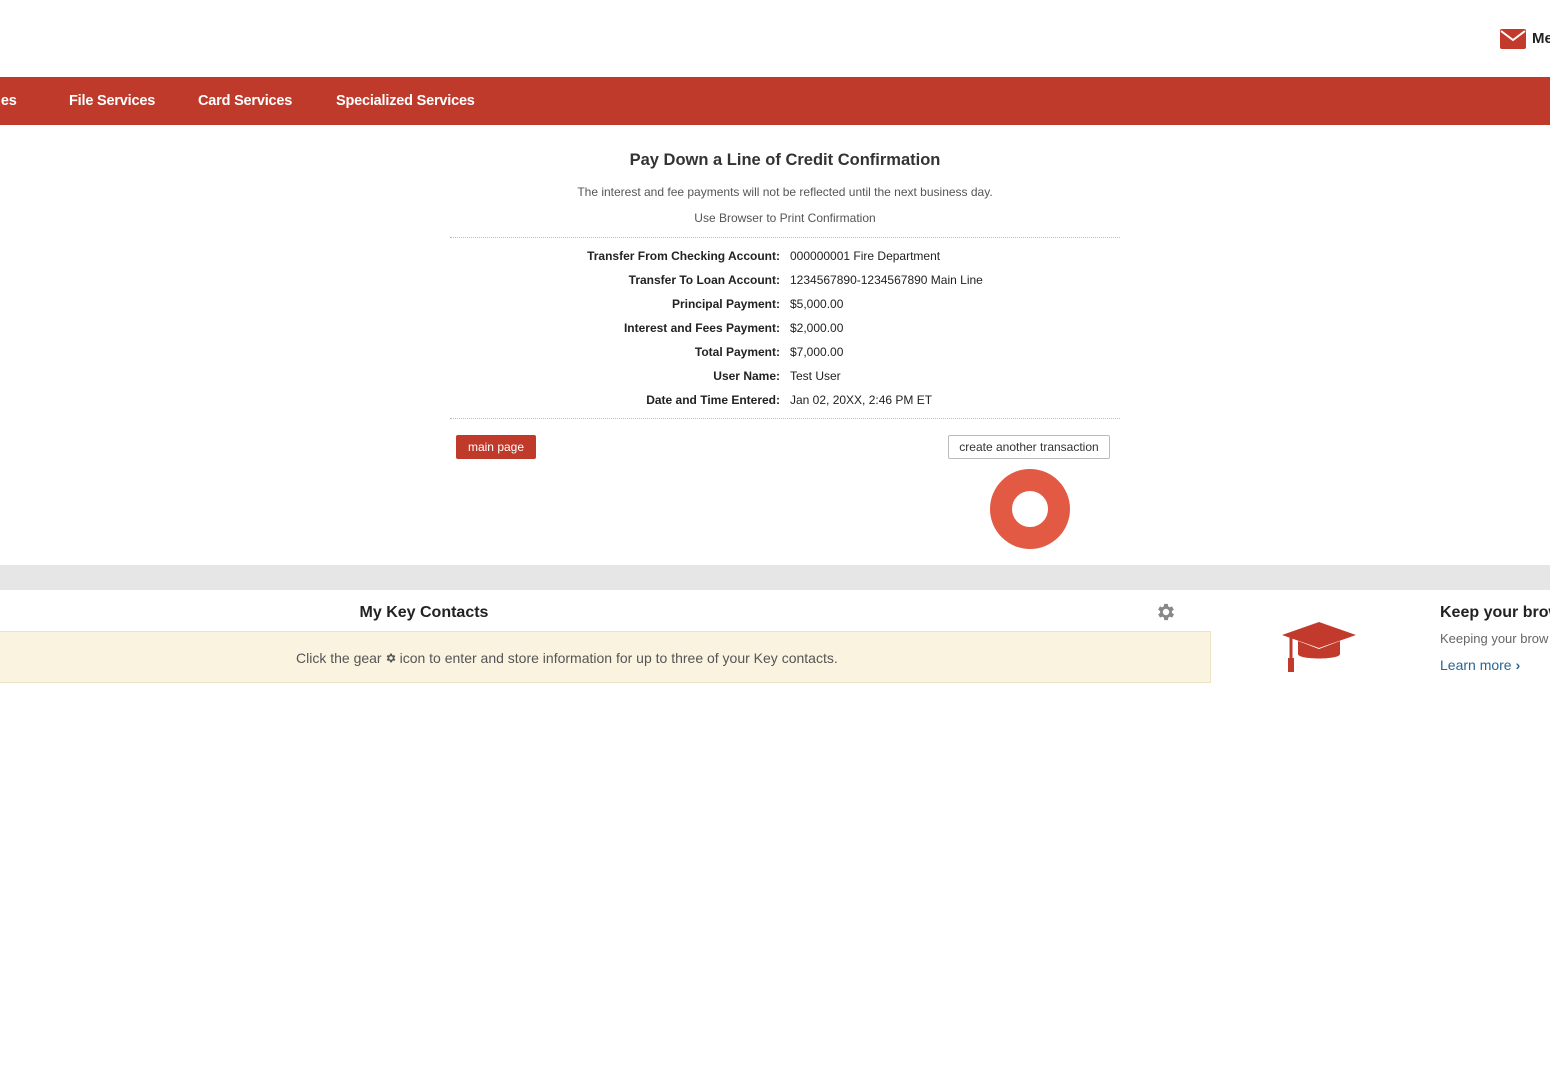 Image resolution: width=1550 pixels, height=1087 pixels. What do you see at coordinates (817, 328) in the screenshot?
I see `detail-value: $2,000.00` at bounding box center [817, 328].